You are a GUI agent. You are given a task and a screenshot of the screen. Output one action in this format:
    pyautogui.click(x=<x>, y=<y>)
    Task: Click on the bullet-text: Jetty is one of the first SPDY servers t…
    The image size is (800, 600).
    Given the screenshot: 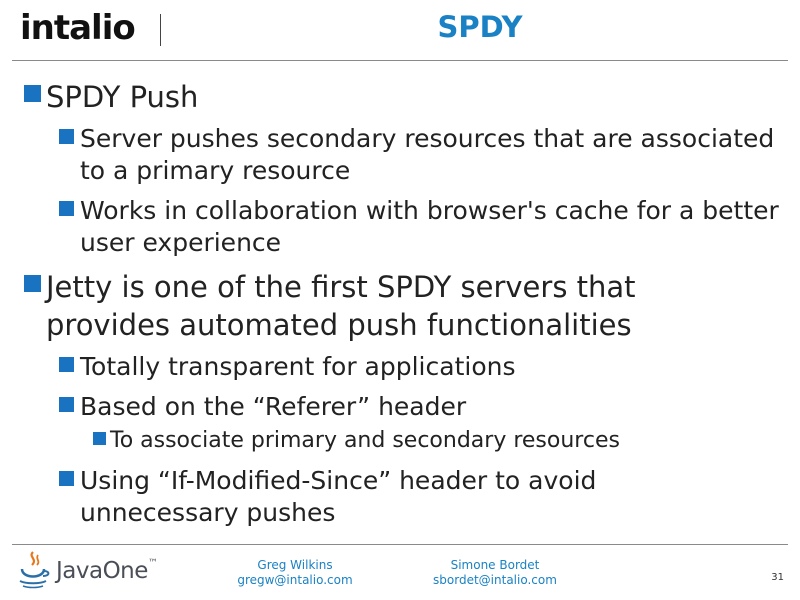 What is the action you would take?
    pyautogui.click(x=341, y=306)
    